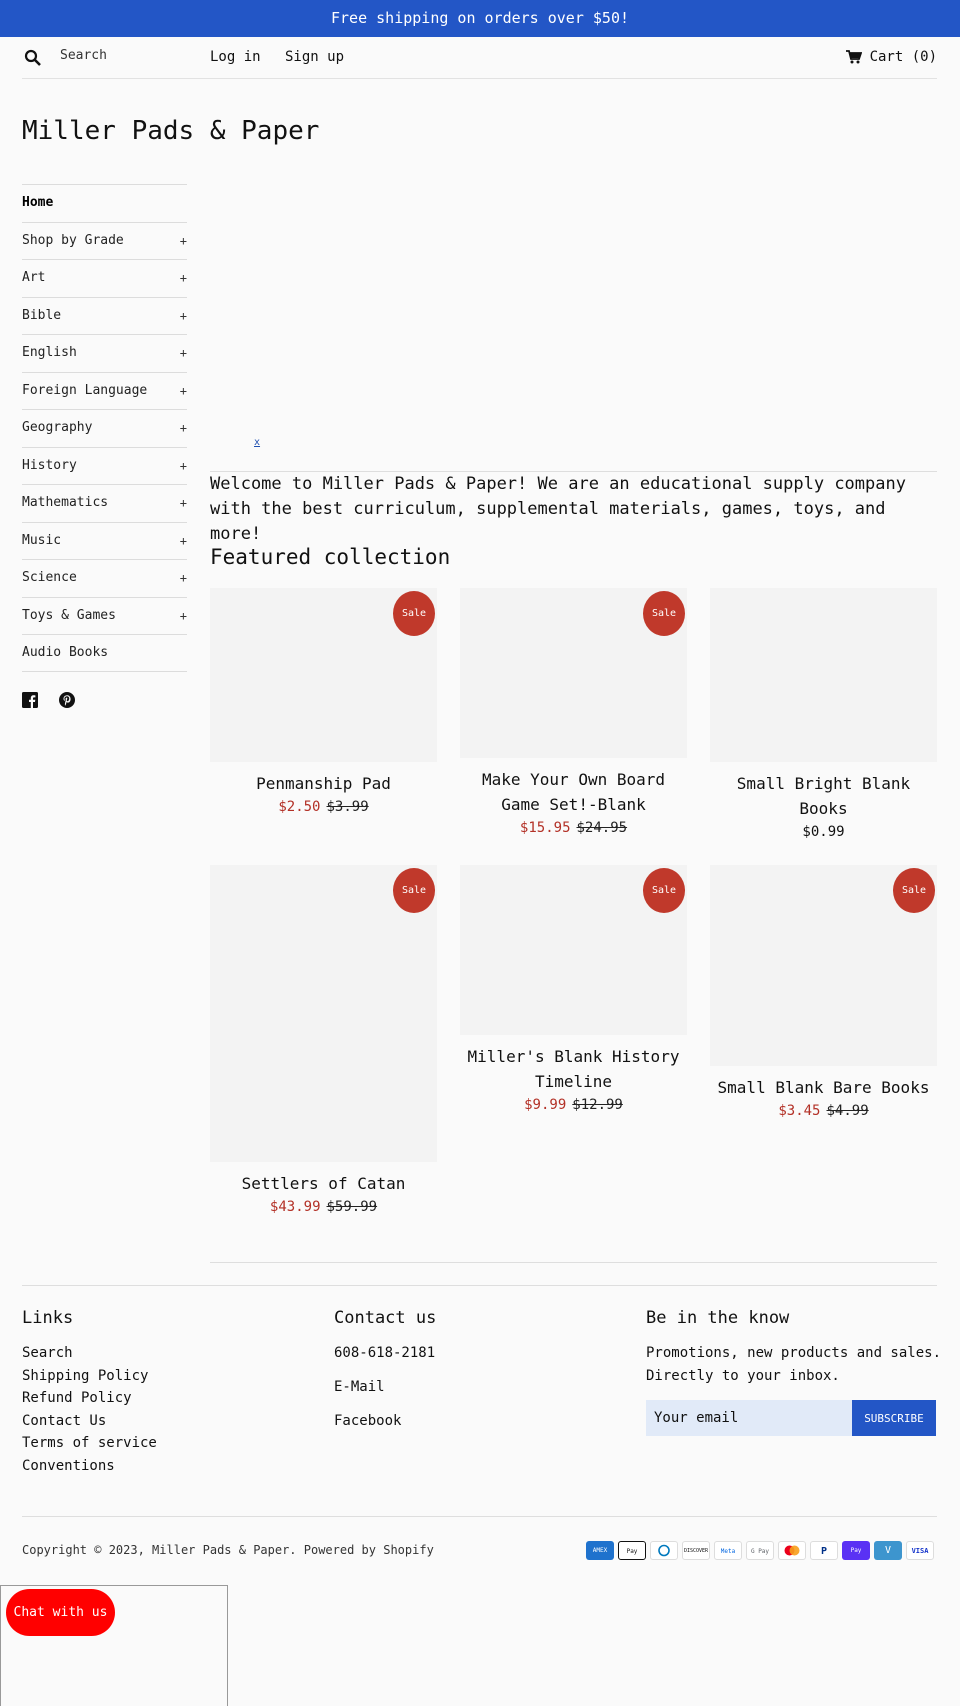 This screenshot has width=960, height=1706. I want to click on diners-club-icon, so click(664, 1550).